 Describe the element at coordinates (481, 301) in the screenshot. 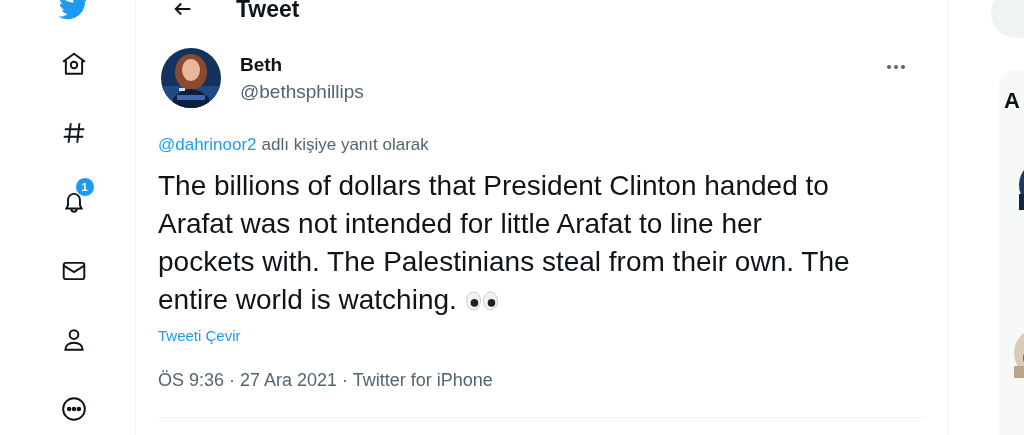

I see `eyes-icon` at that location.